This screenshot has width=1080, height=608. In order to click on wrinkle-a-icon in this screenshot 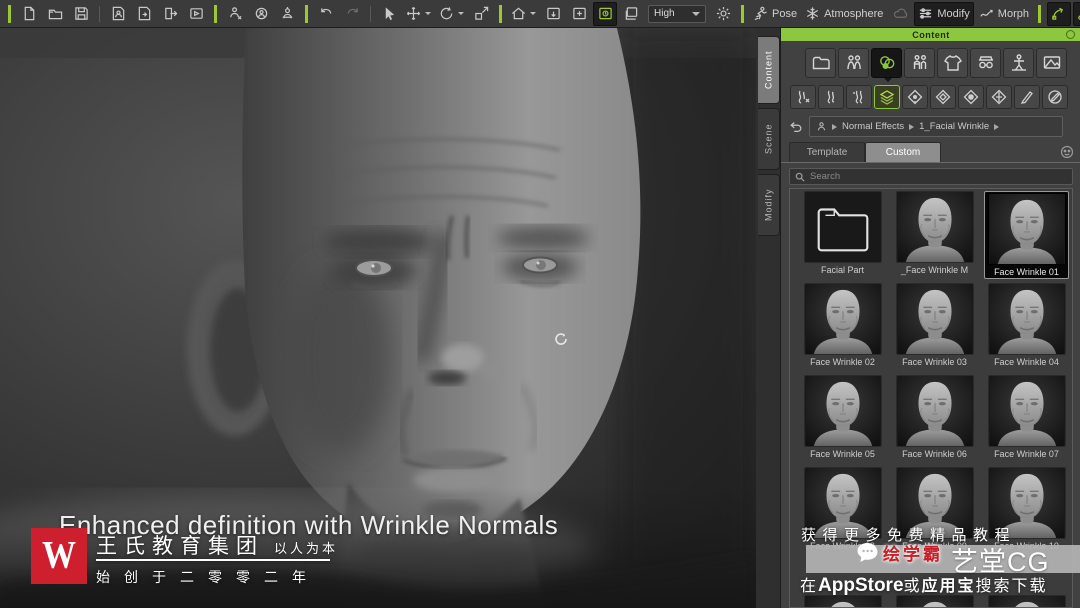, I will do `click(803, 97)`.